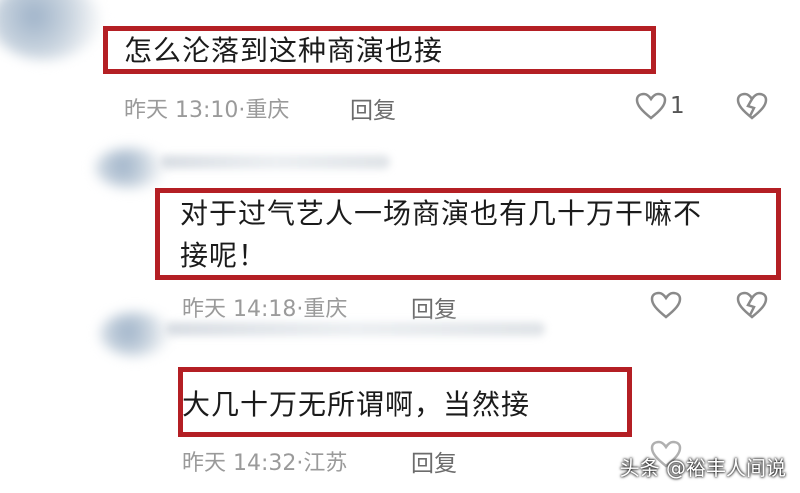  I want to click on comment-meta: 昨天 13:10·重庆, so click(207, 110).